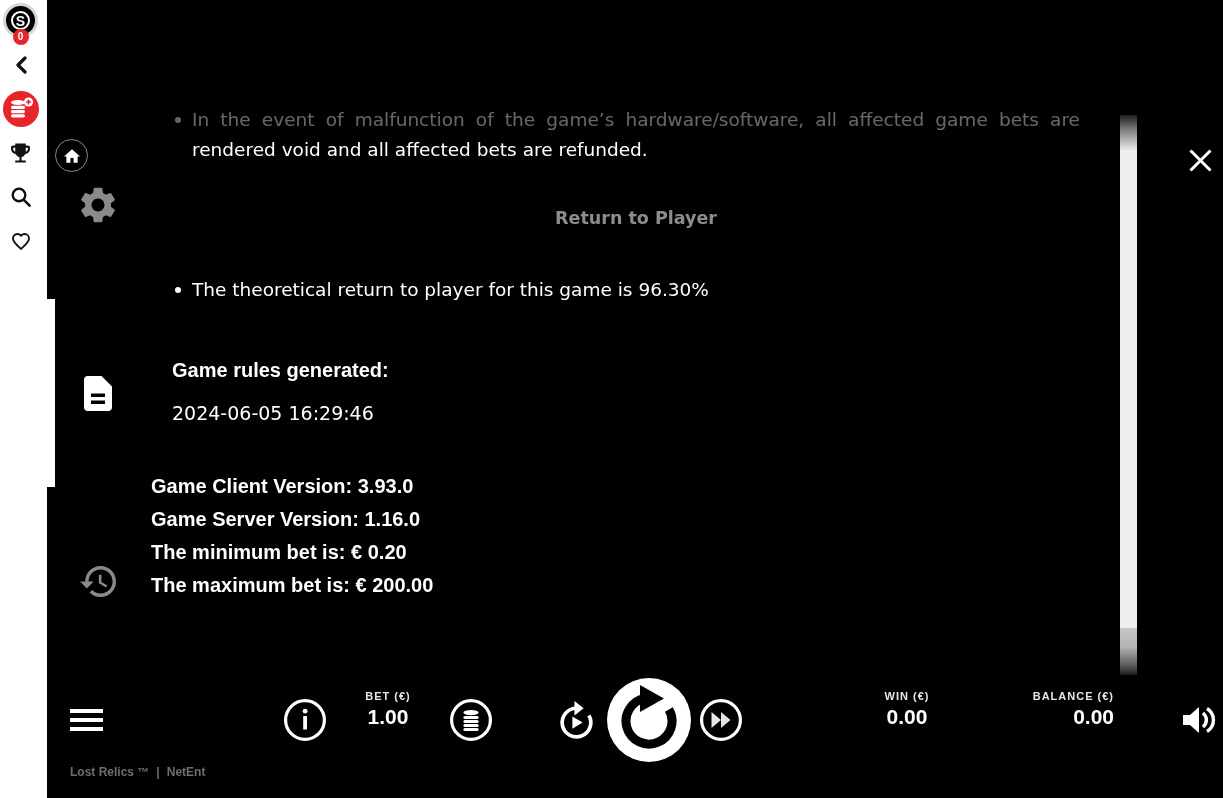  I want to click on provider-name: NetEnt, so click(186, 772).